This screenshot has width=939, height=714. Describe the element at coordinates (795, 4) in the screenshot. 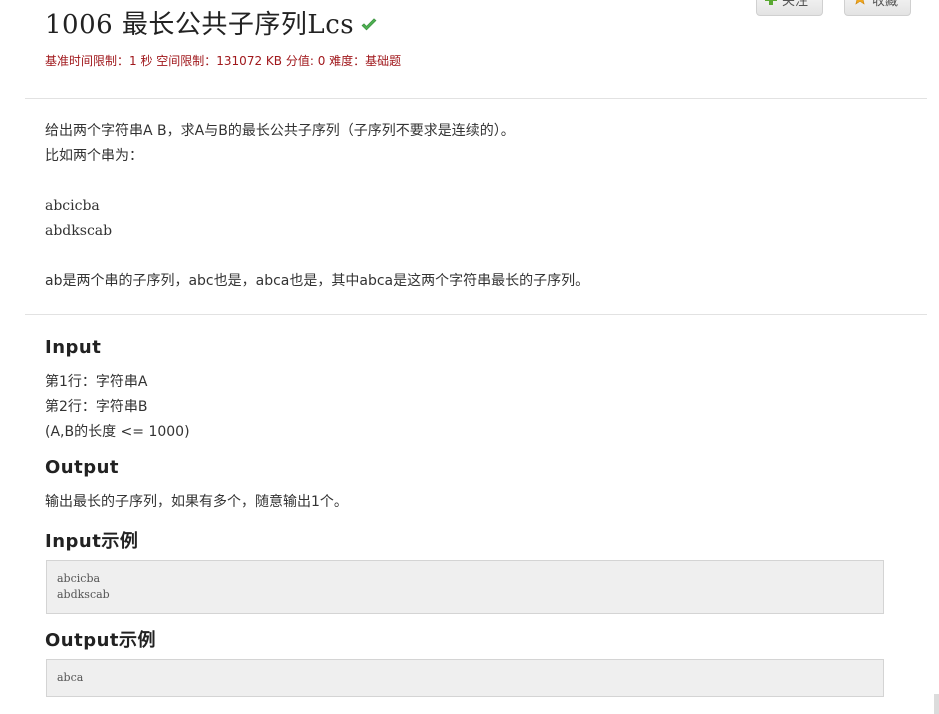

I see `follow-label: 关注` at that location.